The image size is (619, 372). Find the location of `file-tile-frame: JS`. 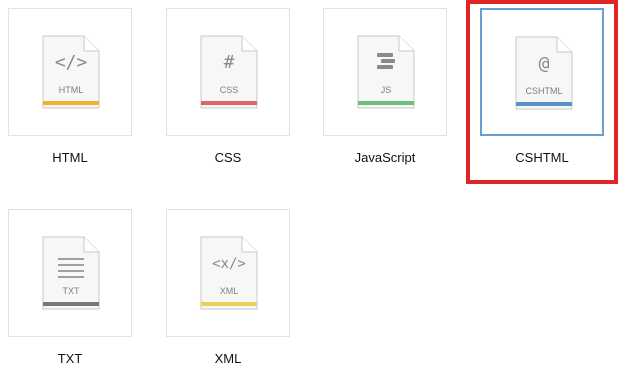

file-tile-frame: JS is located at coordinates (385, 72).